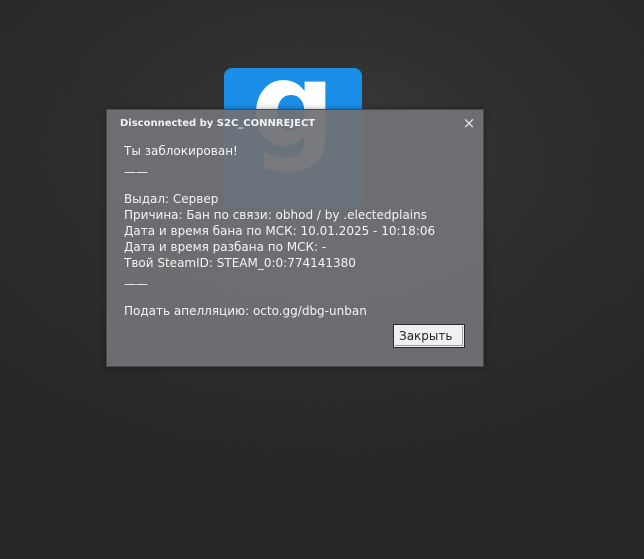 The height and width of the screenshot is (559, 644). What do you see at coordinates (429, 336) in the screenshot?
I see `close-button: Закрыть` at bounding box center [429, 336].